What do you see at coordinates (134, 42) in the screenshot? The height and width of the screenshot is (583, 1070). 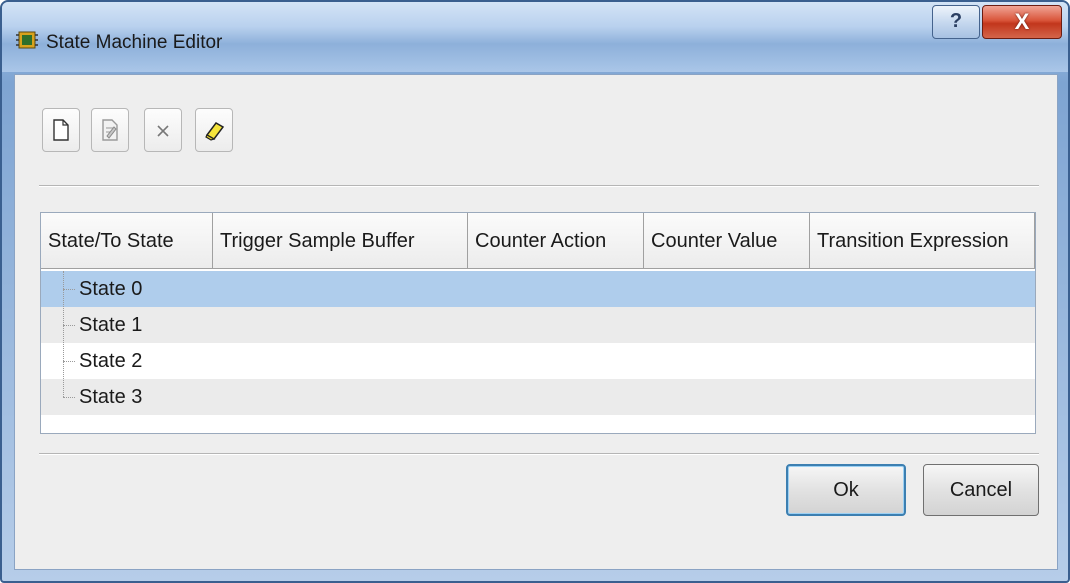 I see `window-title: State Machine Editor` at bounding box center [134, 42].